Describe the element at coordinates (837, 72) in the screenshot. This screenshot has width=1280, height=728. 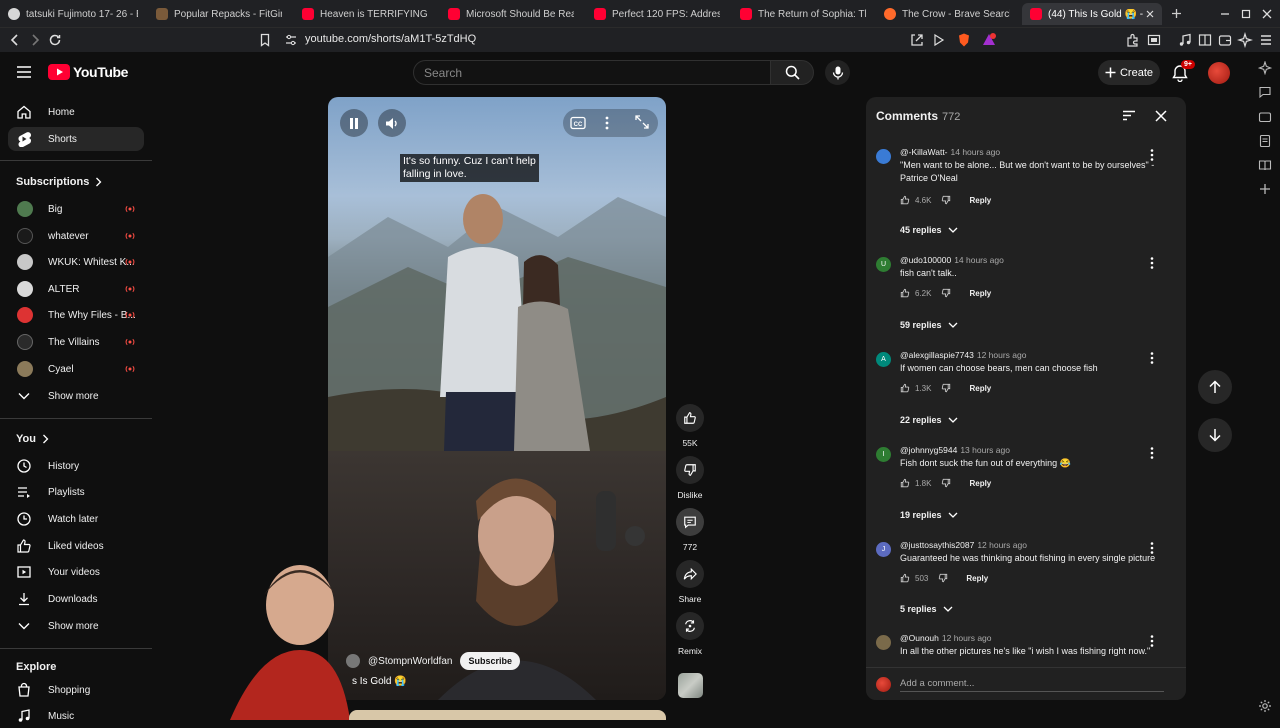
I see `voice-search-button` at that location.